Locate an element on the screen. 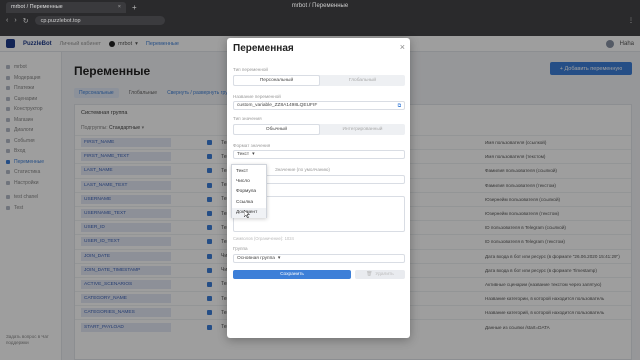  copy-icon: ⧉ is located at coordinates (399, 106).